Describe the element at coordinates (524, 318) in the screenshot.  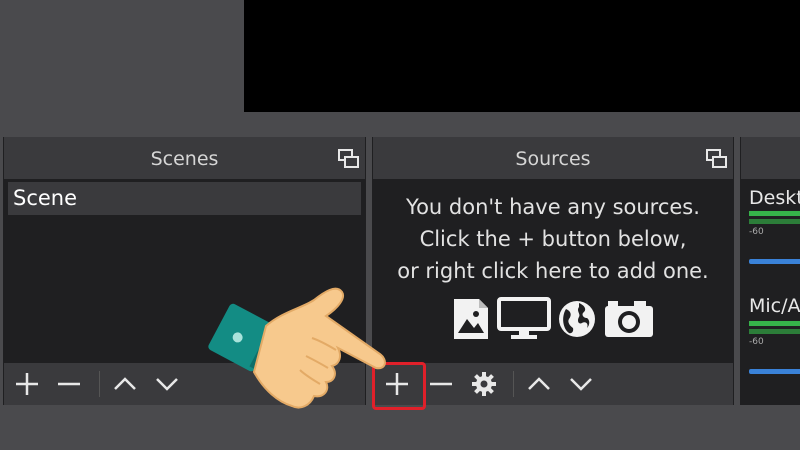
I see `monitor-icon` at that location.